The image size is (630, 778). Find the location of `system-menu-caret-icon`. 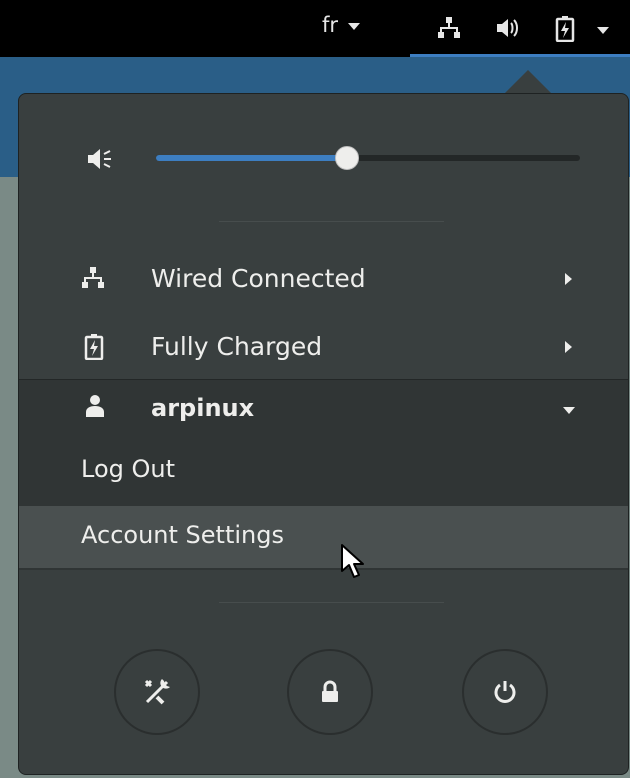

system-menu-caret-icon is located at coordinates (603, 30).